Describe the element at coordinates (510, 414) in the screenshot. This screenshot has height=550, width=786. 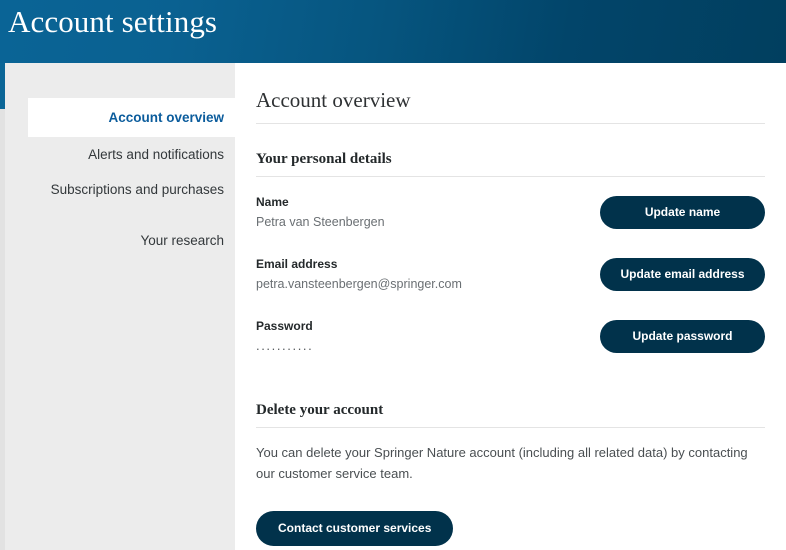
I see `delete-account-heading: Delete your account` at that location.